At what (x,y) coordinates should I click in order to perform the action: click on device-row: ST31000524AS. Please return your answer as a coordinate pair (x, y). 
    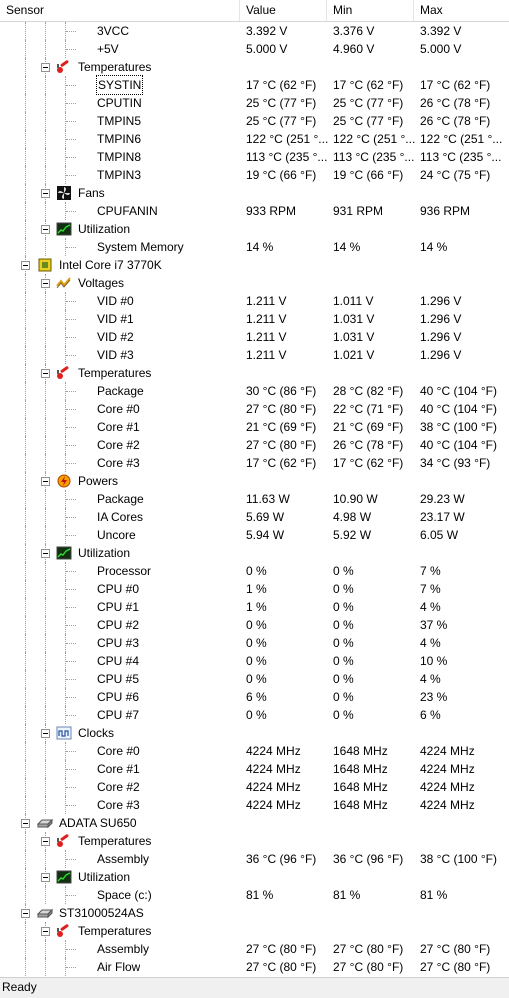
    Looking at the image, I should click on (254, 913).